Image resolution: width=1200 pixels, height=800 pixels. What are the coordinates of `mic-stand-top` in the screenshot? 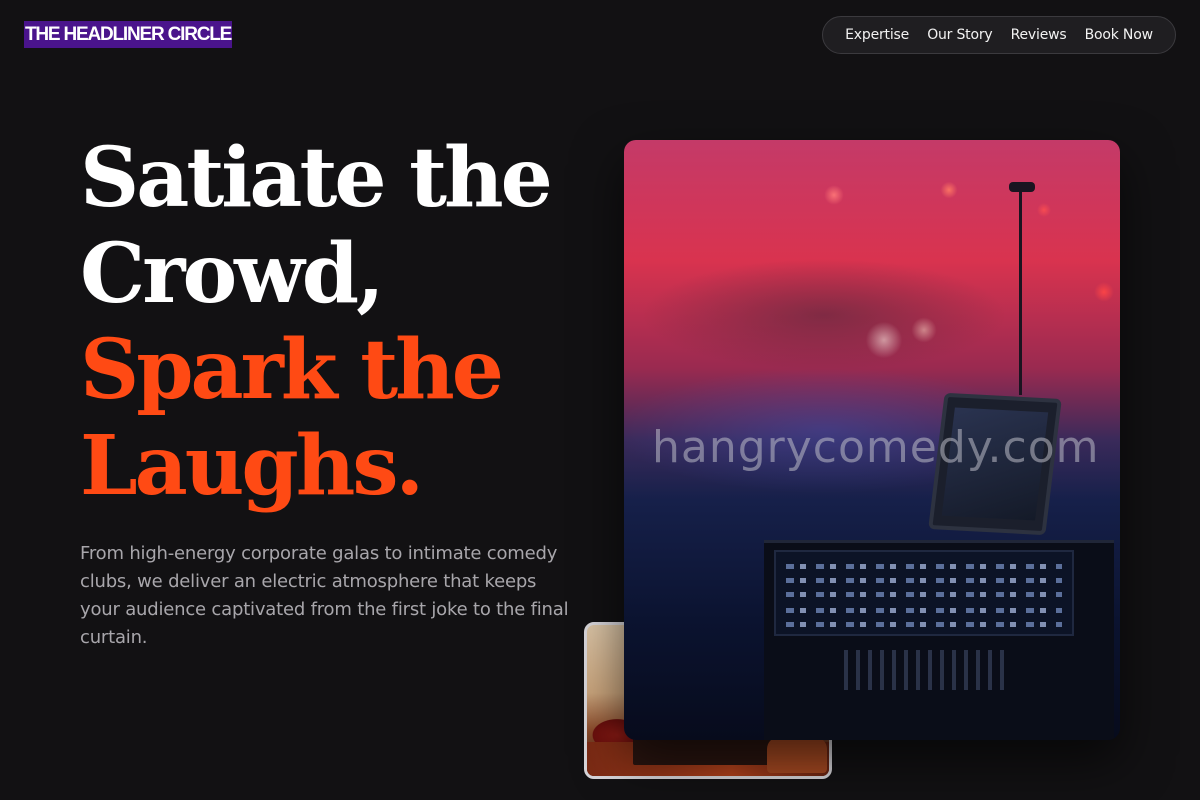 It's located at (1022, 187).